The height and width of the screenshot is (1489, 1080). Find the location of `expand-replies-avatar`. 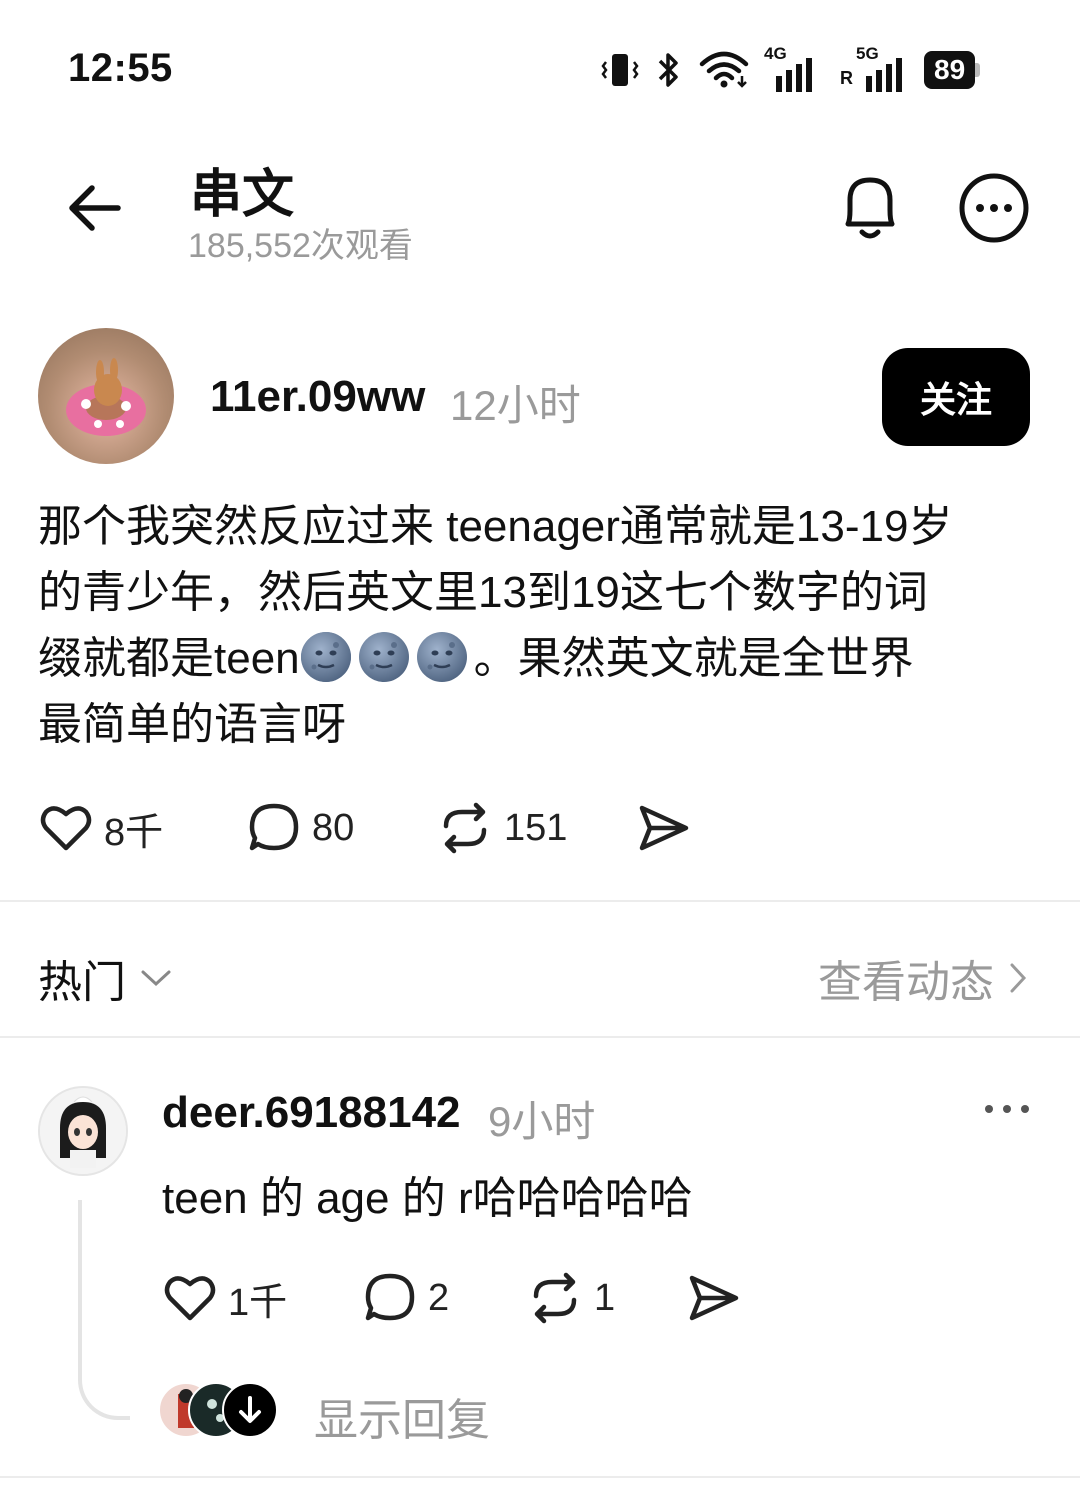

expand-replies-avatar is located at coordinates (250, 1410).